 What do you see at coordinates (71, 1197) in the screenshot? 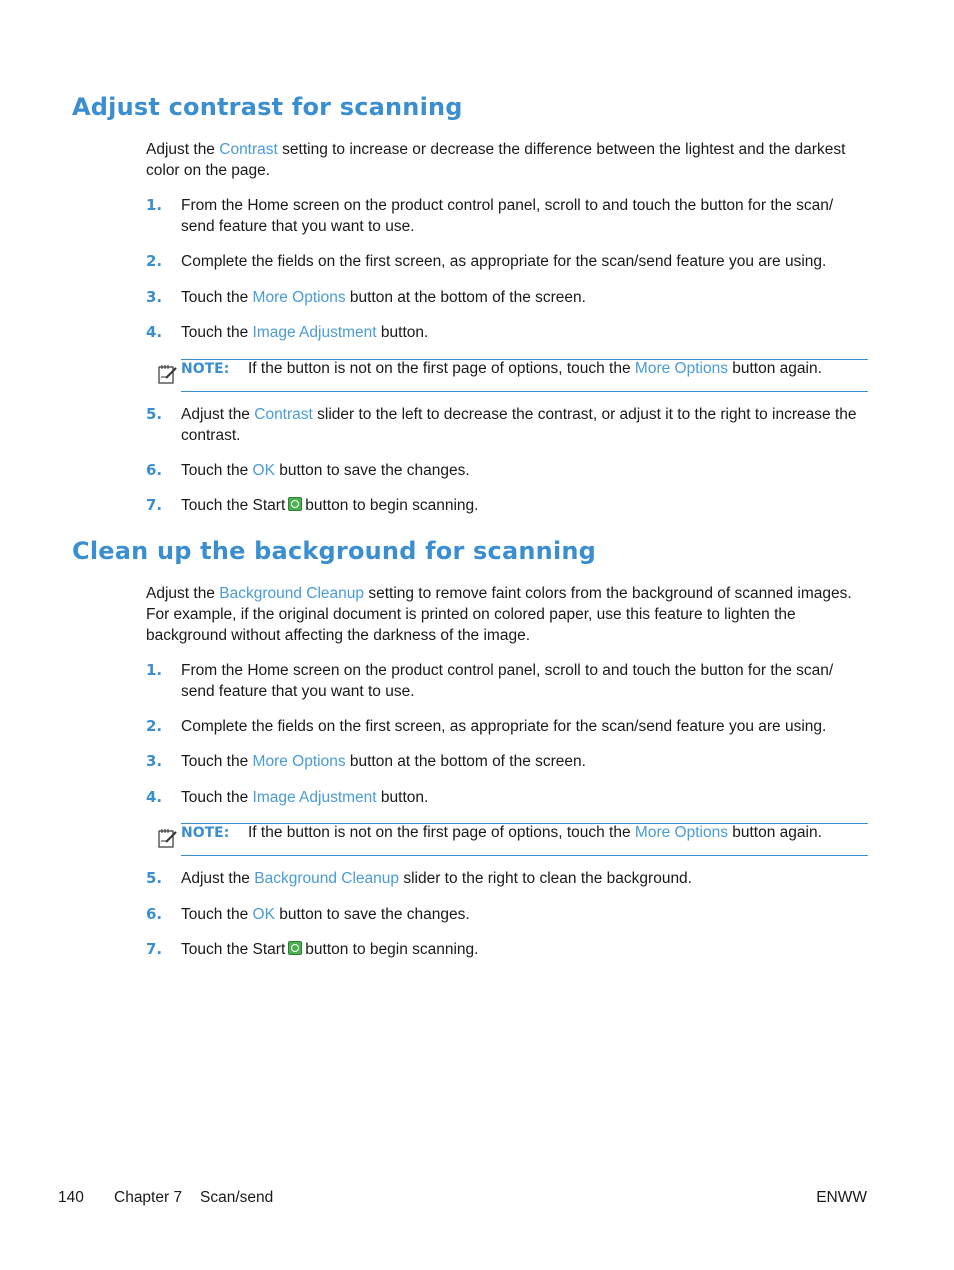
I see `page-number: 140` at bounding box center [71, 1197].